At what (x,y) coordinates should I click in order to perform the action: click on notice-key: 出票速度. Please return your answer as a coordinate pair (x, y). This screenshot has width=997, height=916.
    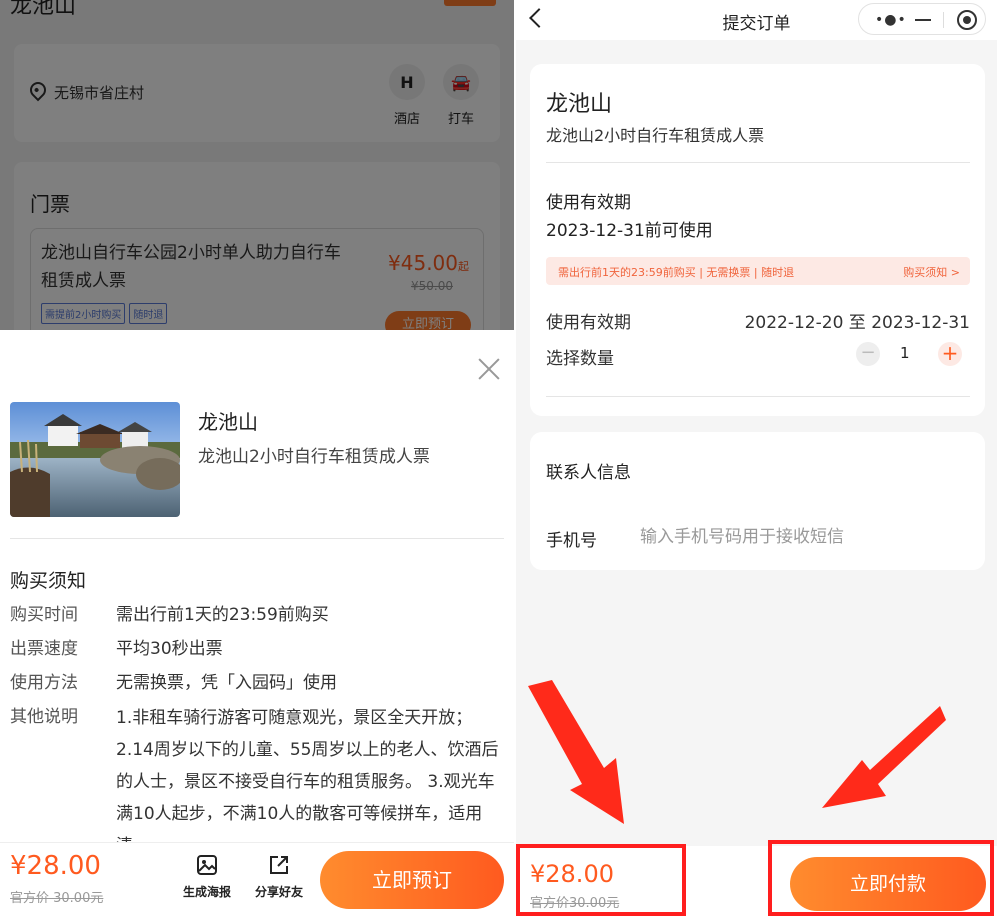
    Looking at the image, I should click on (44, 649).